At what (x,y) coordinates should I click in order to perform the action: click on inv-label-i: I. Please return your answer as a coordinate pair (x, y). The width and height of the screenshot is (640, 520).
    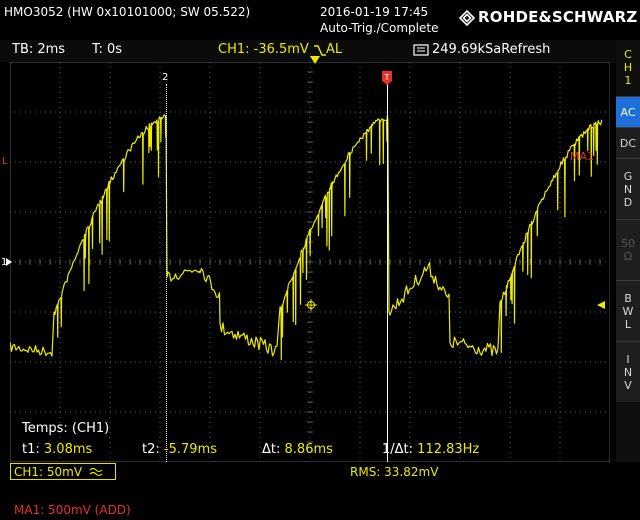
    Looking at the image, I should click on (628, 359).